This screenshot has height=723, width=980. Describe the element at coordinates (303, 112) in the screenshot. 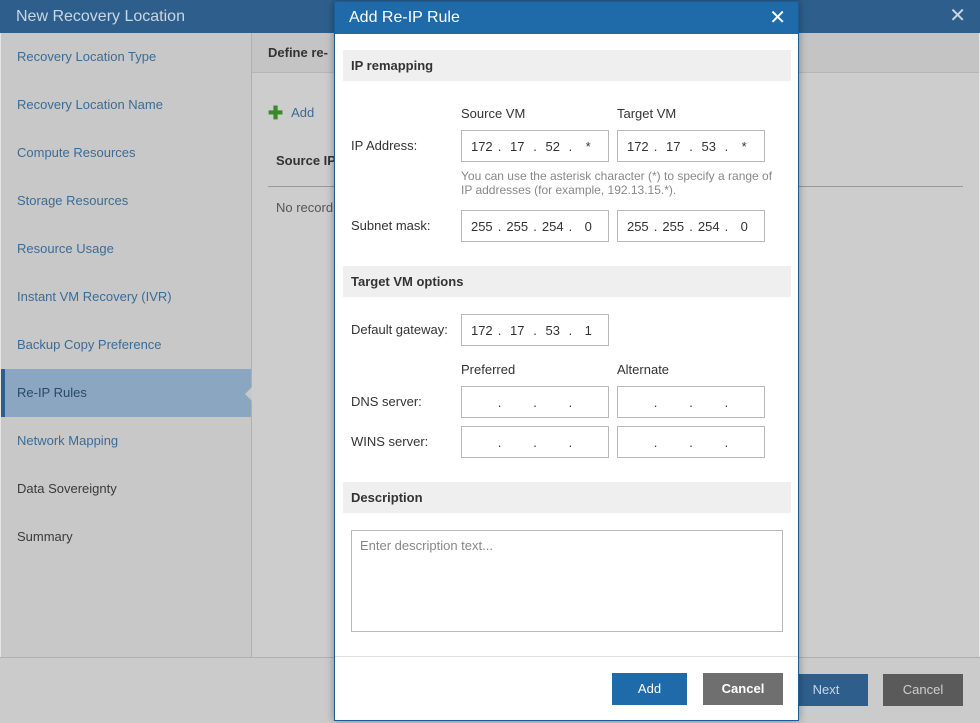

I see `main-add-label: Add` at that location.